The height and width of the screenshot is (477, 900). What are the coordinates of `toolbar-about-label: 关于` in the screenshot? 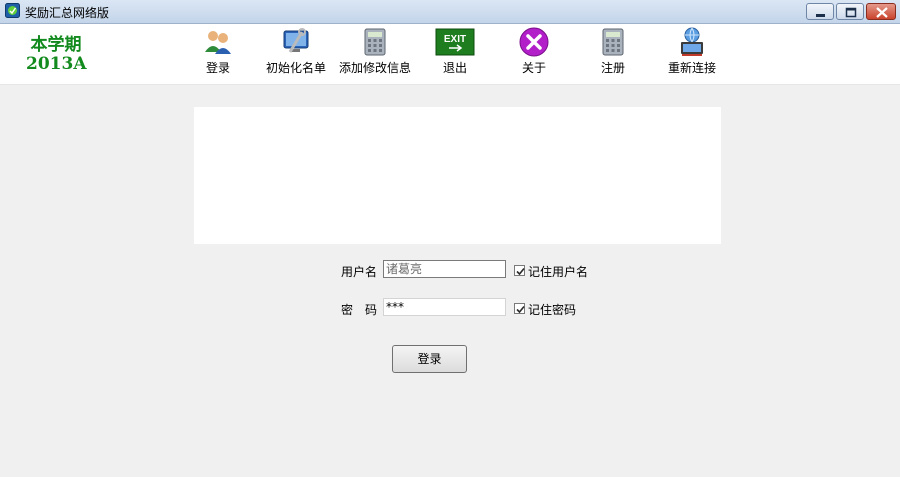 It's located at (533, 68).